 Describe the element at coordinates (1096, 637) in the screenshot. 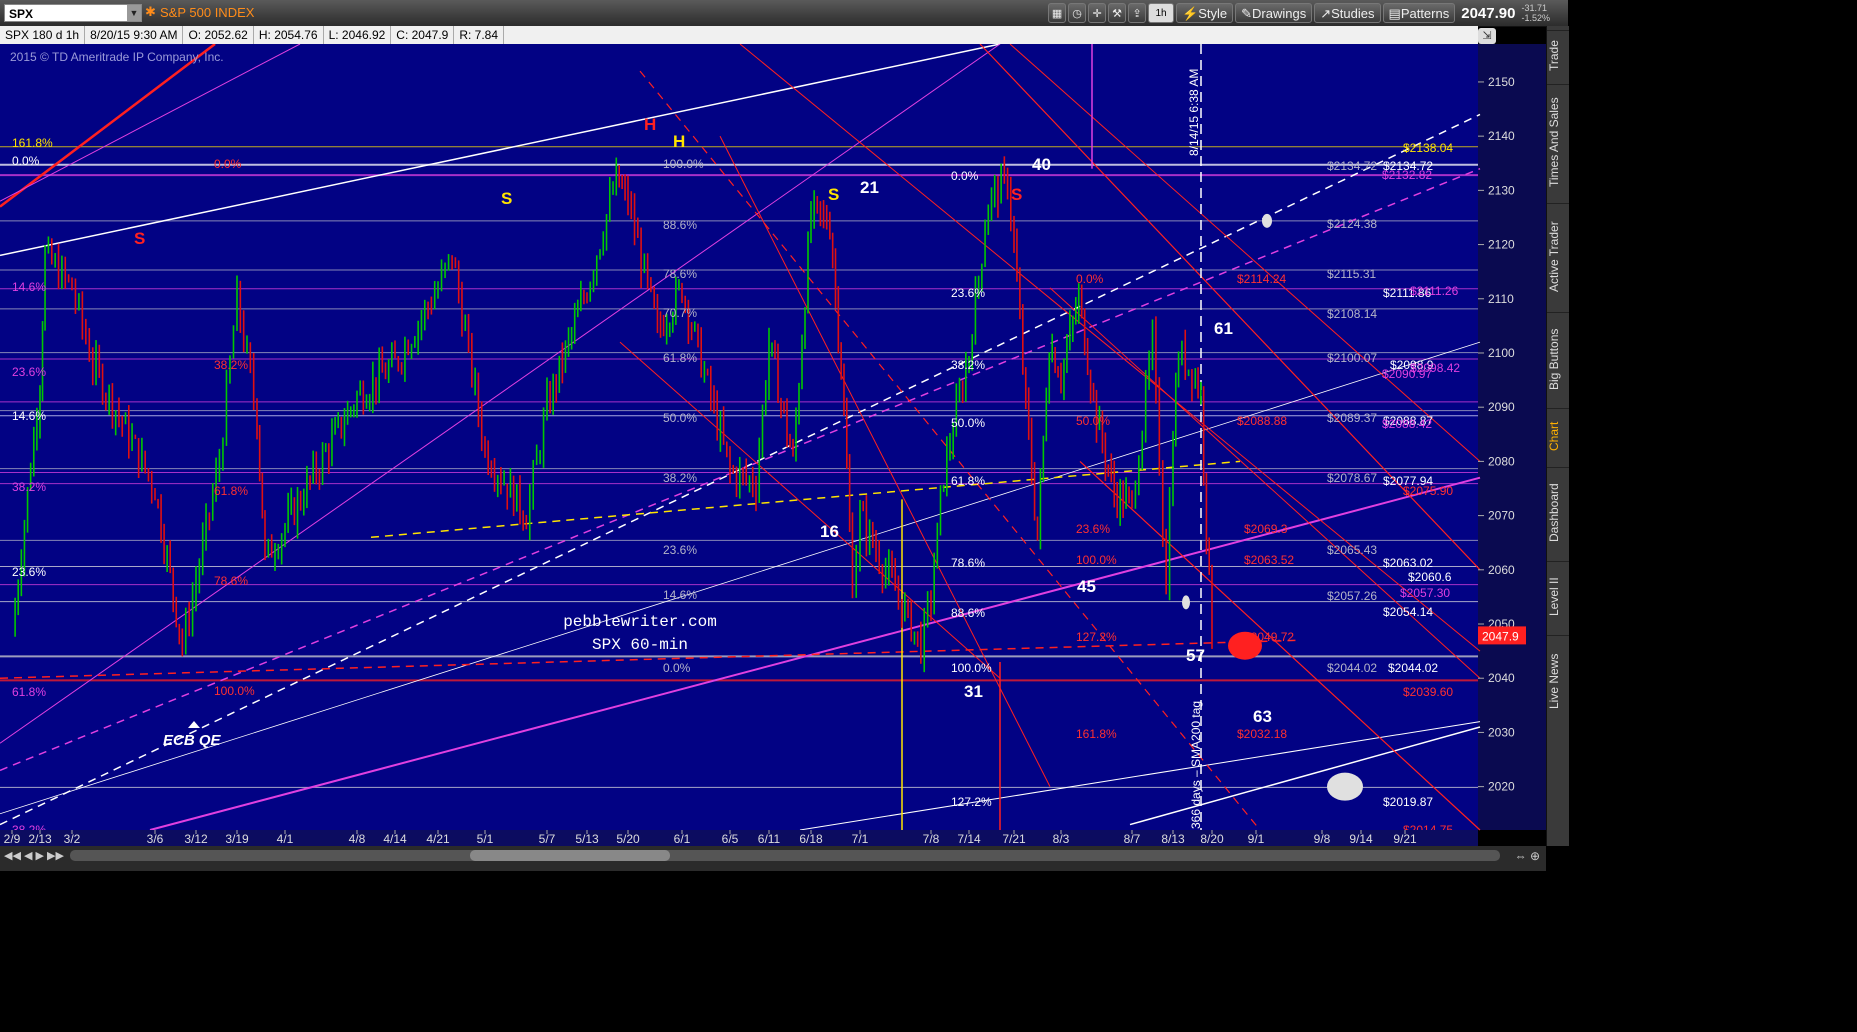

I see `fib-label-red: 127.2%` at that location.